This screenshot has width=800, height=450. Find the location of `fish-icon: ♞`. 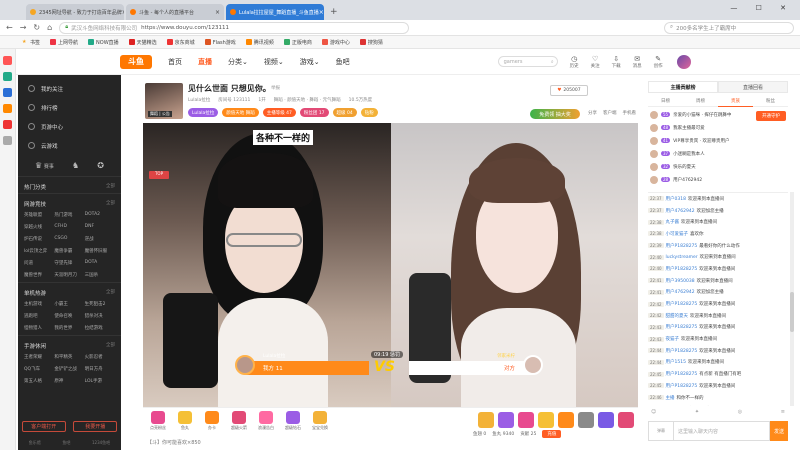

fish-icon: ♞ is located at coordinates (75, 165).